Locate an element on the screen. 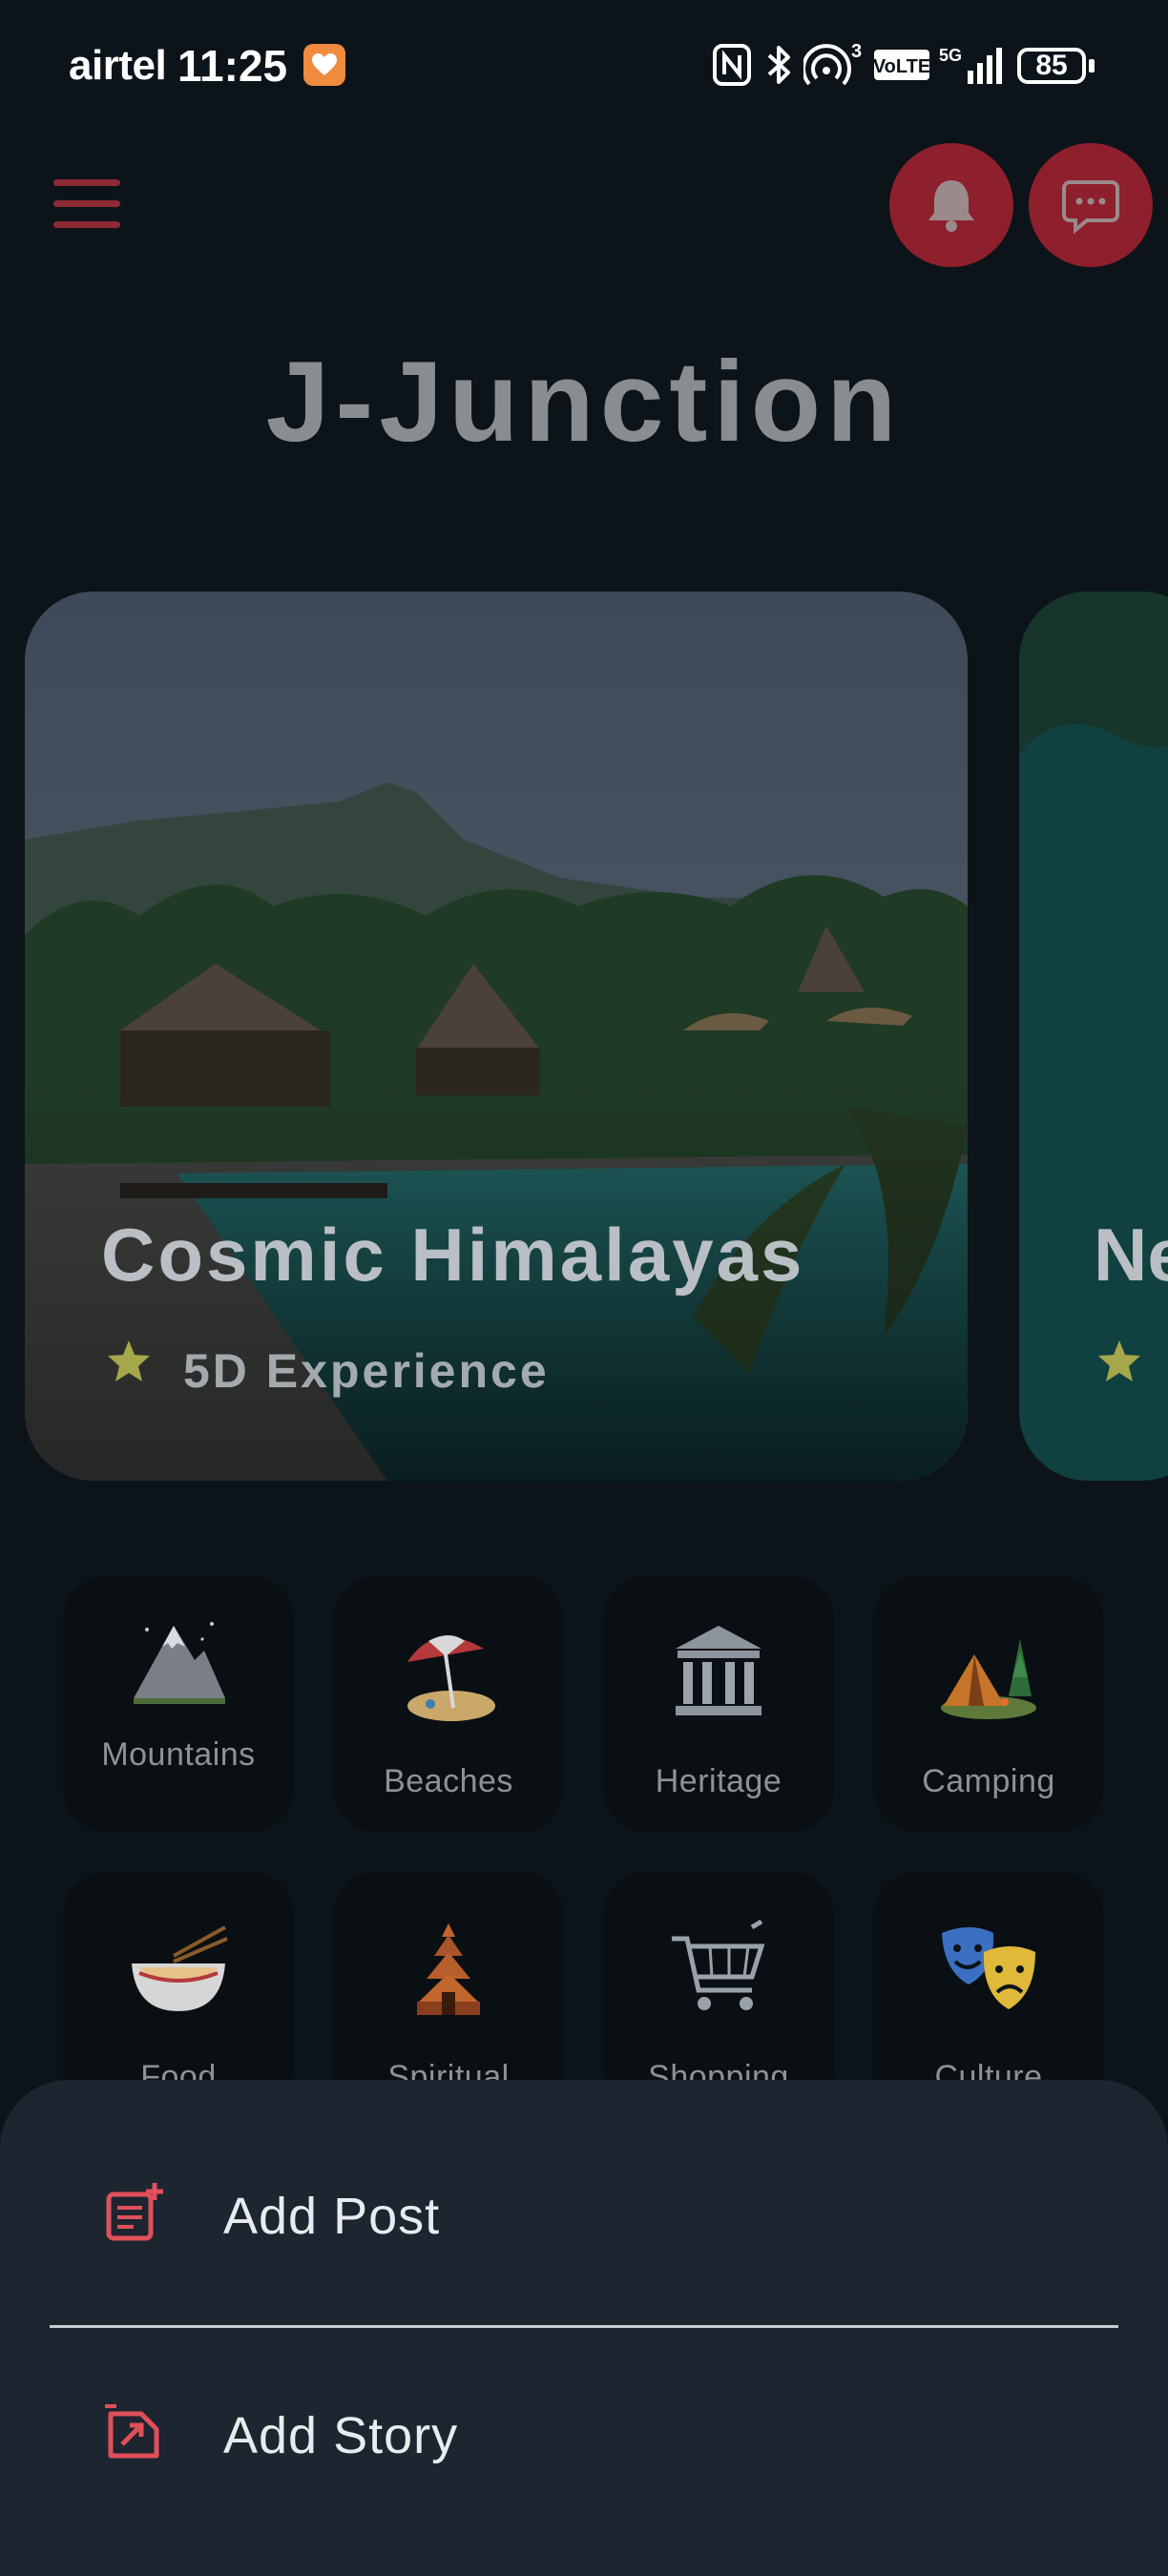 This screenshot has height=2576, width=1168. category-heritage: Heritage is located at coordinates (718, 1704).